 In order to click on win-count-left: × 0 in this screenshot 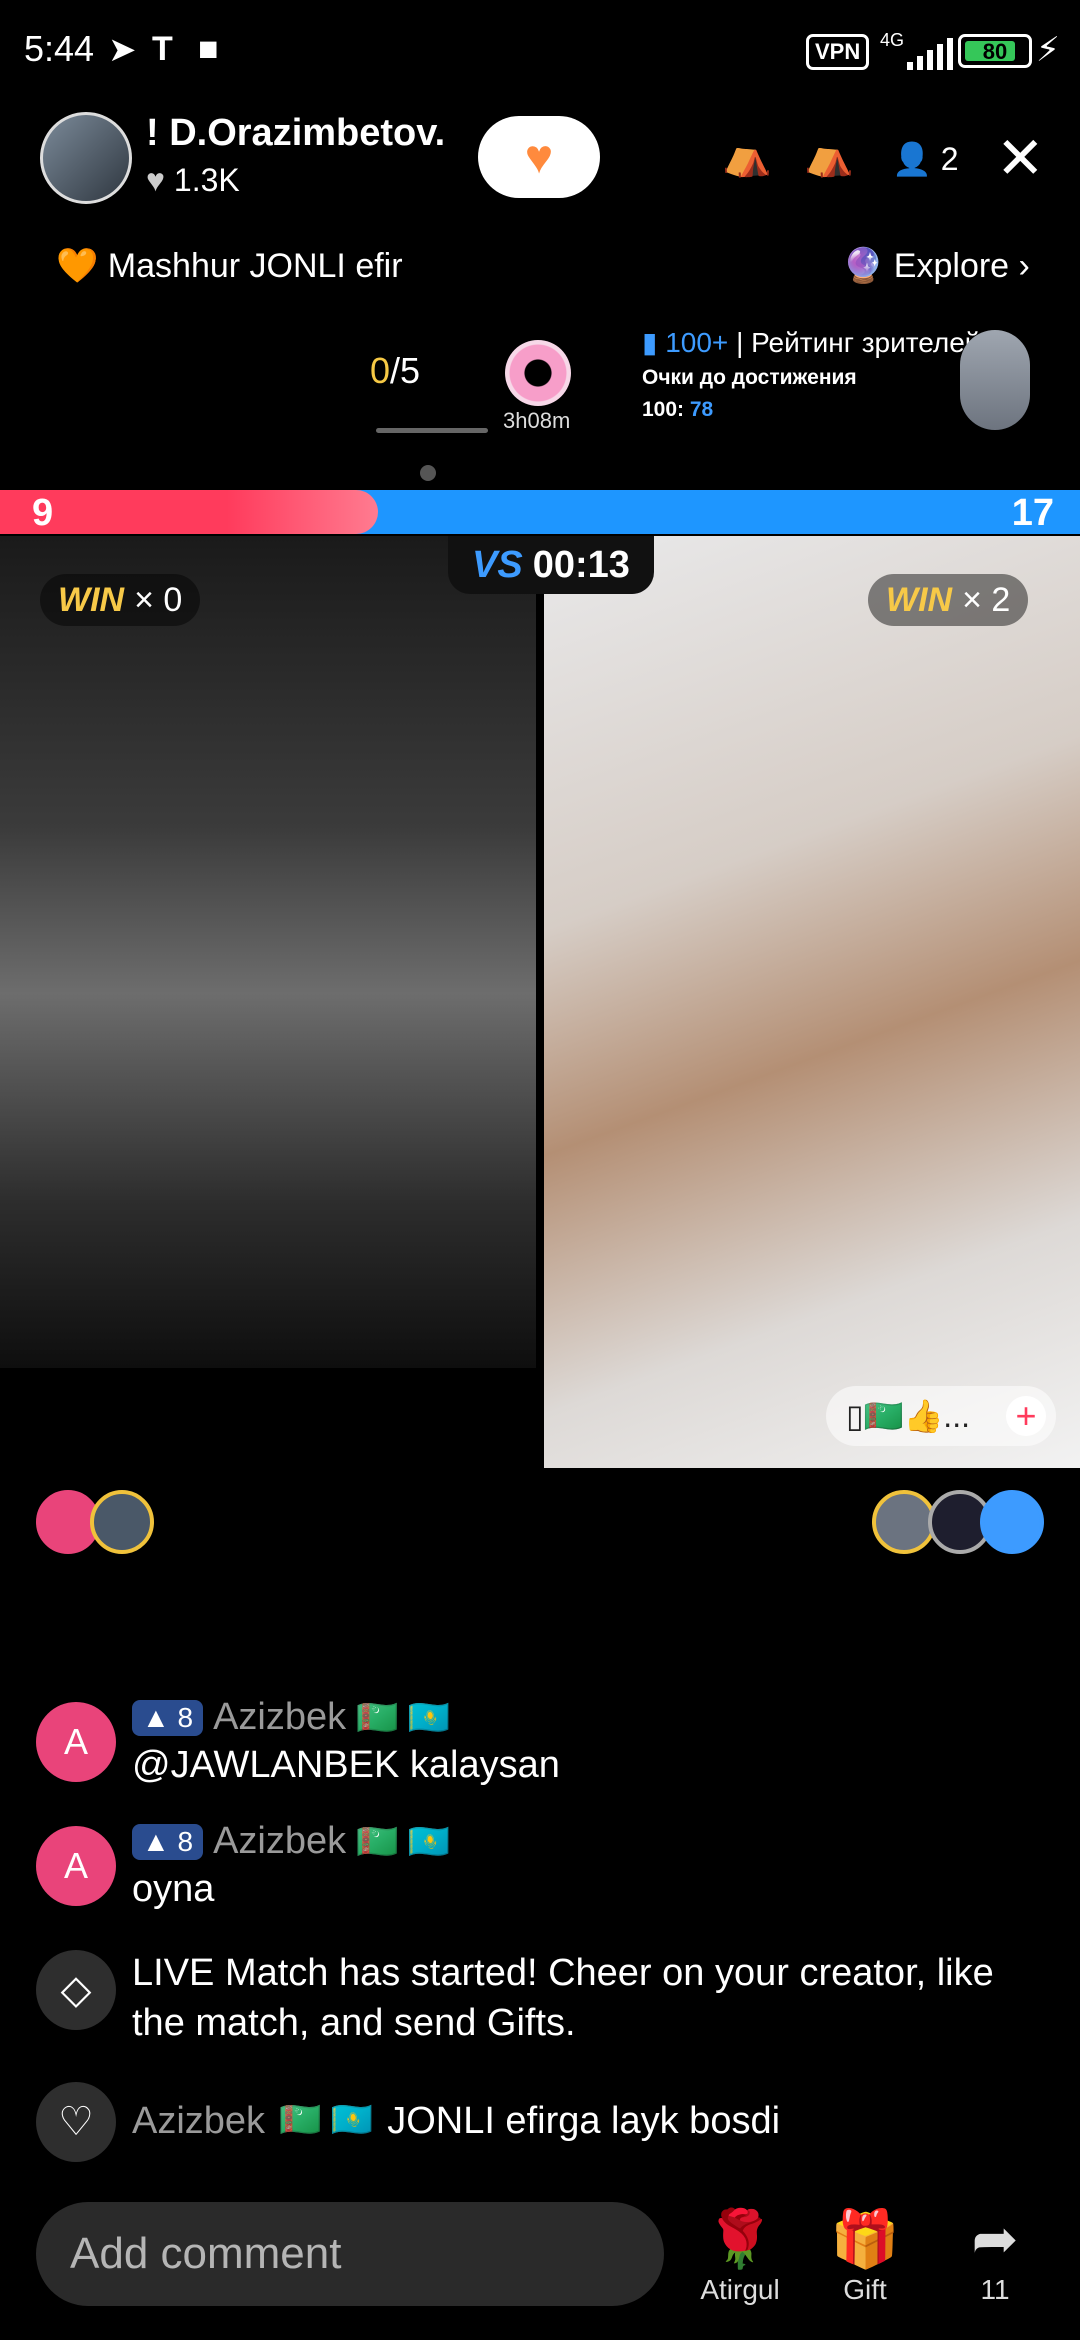, I will do `click(158, 599)`.